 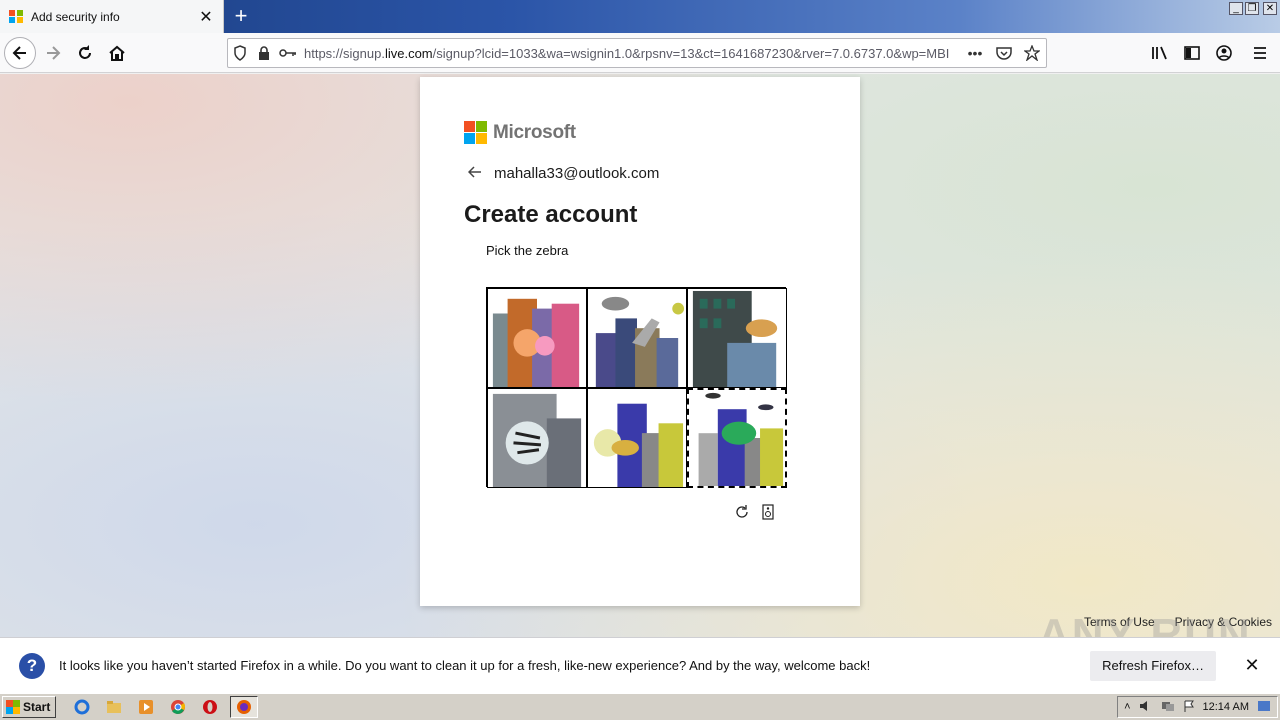 What do you see at coordinates (164, 707) in the screenshot?
I see `quick-launch` at bounding box center [164, 707].